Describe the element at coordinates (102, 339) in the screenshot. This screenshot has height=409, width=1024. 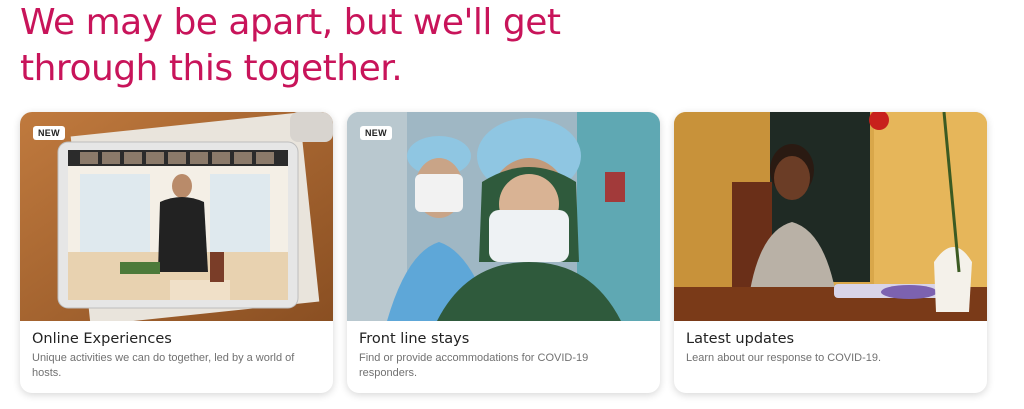
I see `card-title: Online Experiences` at that location.